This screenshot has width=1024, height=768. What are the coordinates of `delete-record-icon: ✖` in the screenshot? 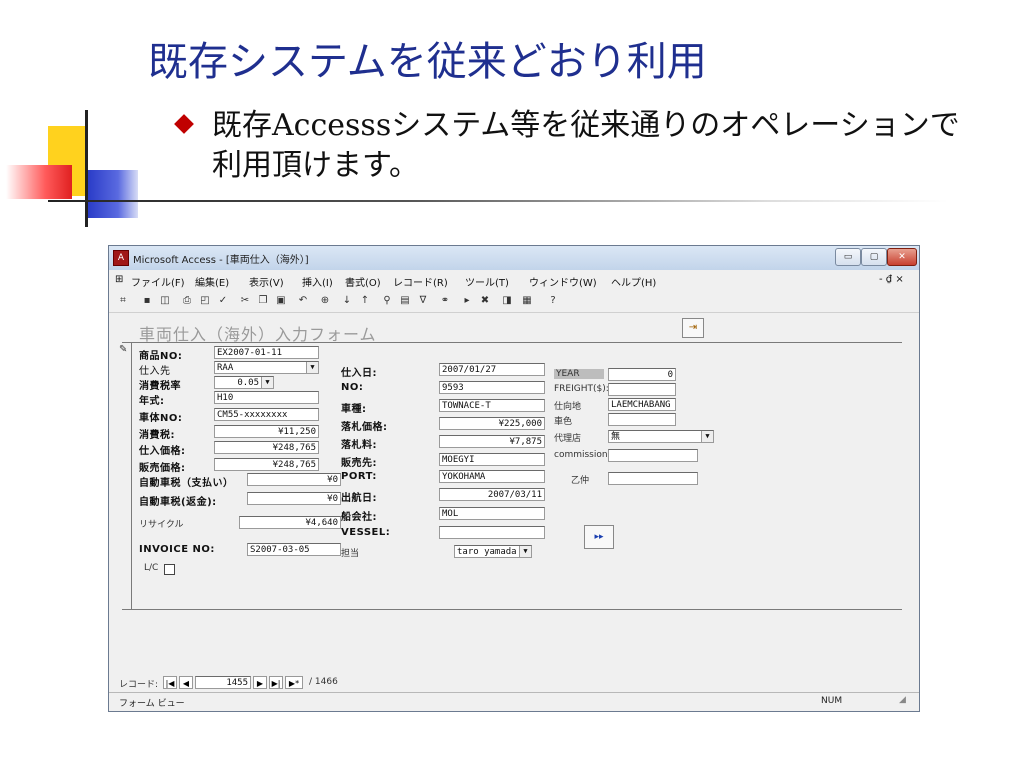 It's located at (485, 300).